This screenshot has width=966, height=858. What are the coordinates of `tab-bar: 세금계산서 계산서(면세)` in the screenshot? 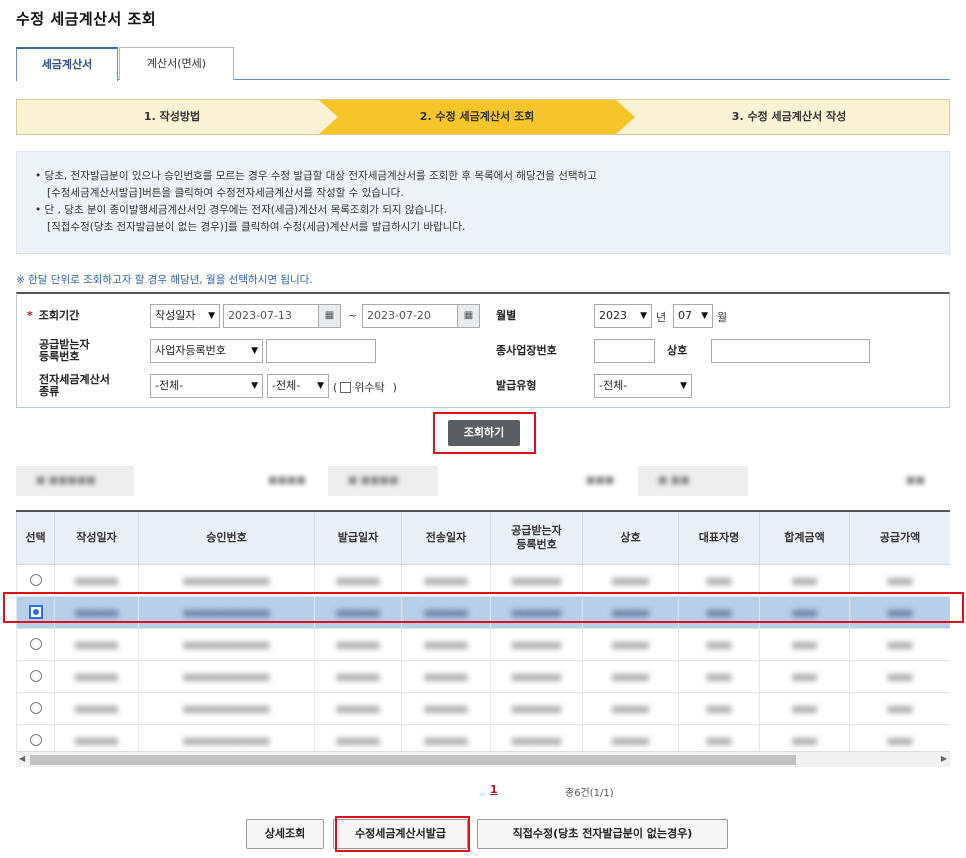 It's located at (483, 64).